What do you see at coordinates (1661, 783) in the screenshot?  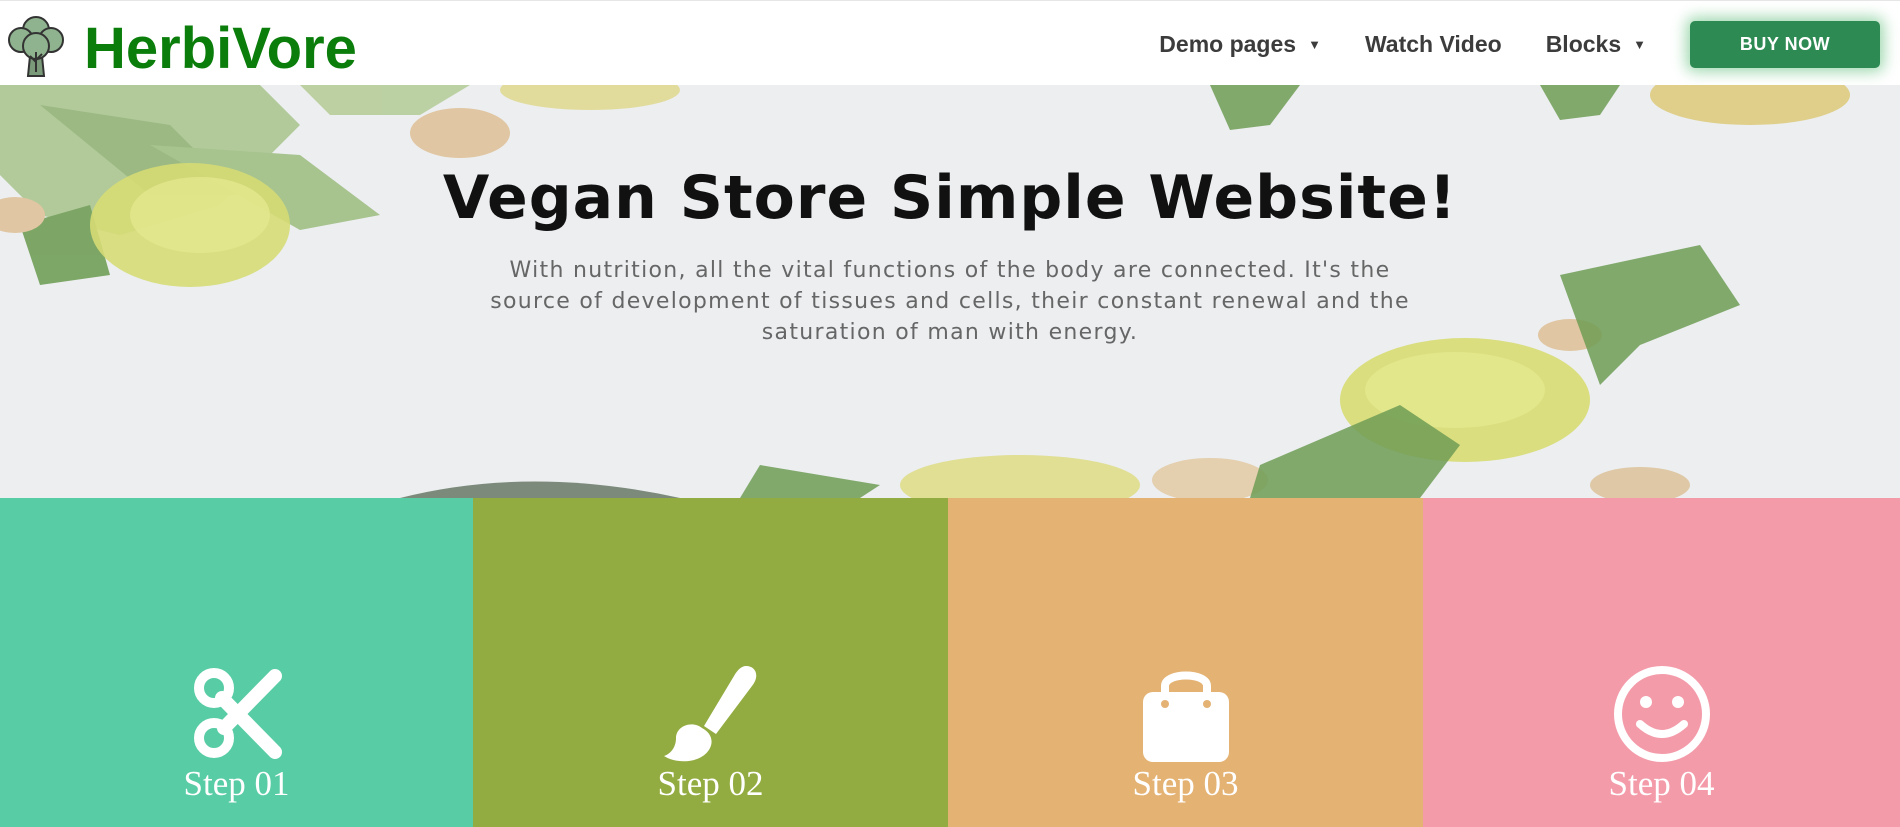 I see `step-04-label: Step 04` at bounding box center [1661, 783].